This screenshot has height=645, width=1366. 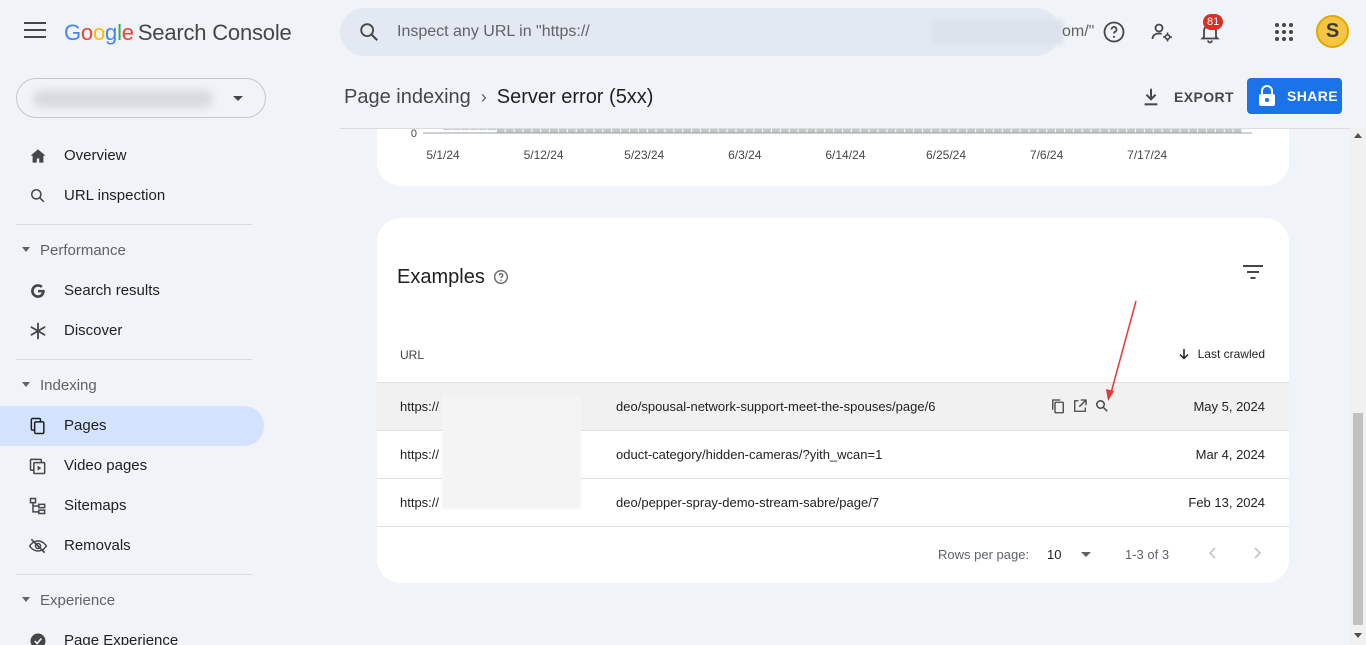 I want to click on sidebar-item-overview: Overview, so click(x=132, y=156).